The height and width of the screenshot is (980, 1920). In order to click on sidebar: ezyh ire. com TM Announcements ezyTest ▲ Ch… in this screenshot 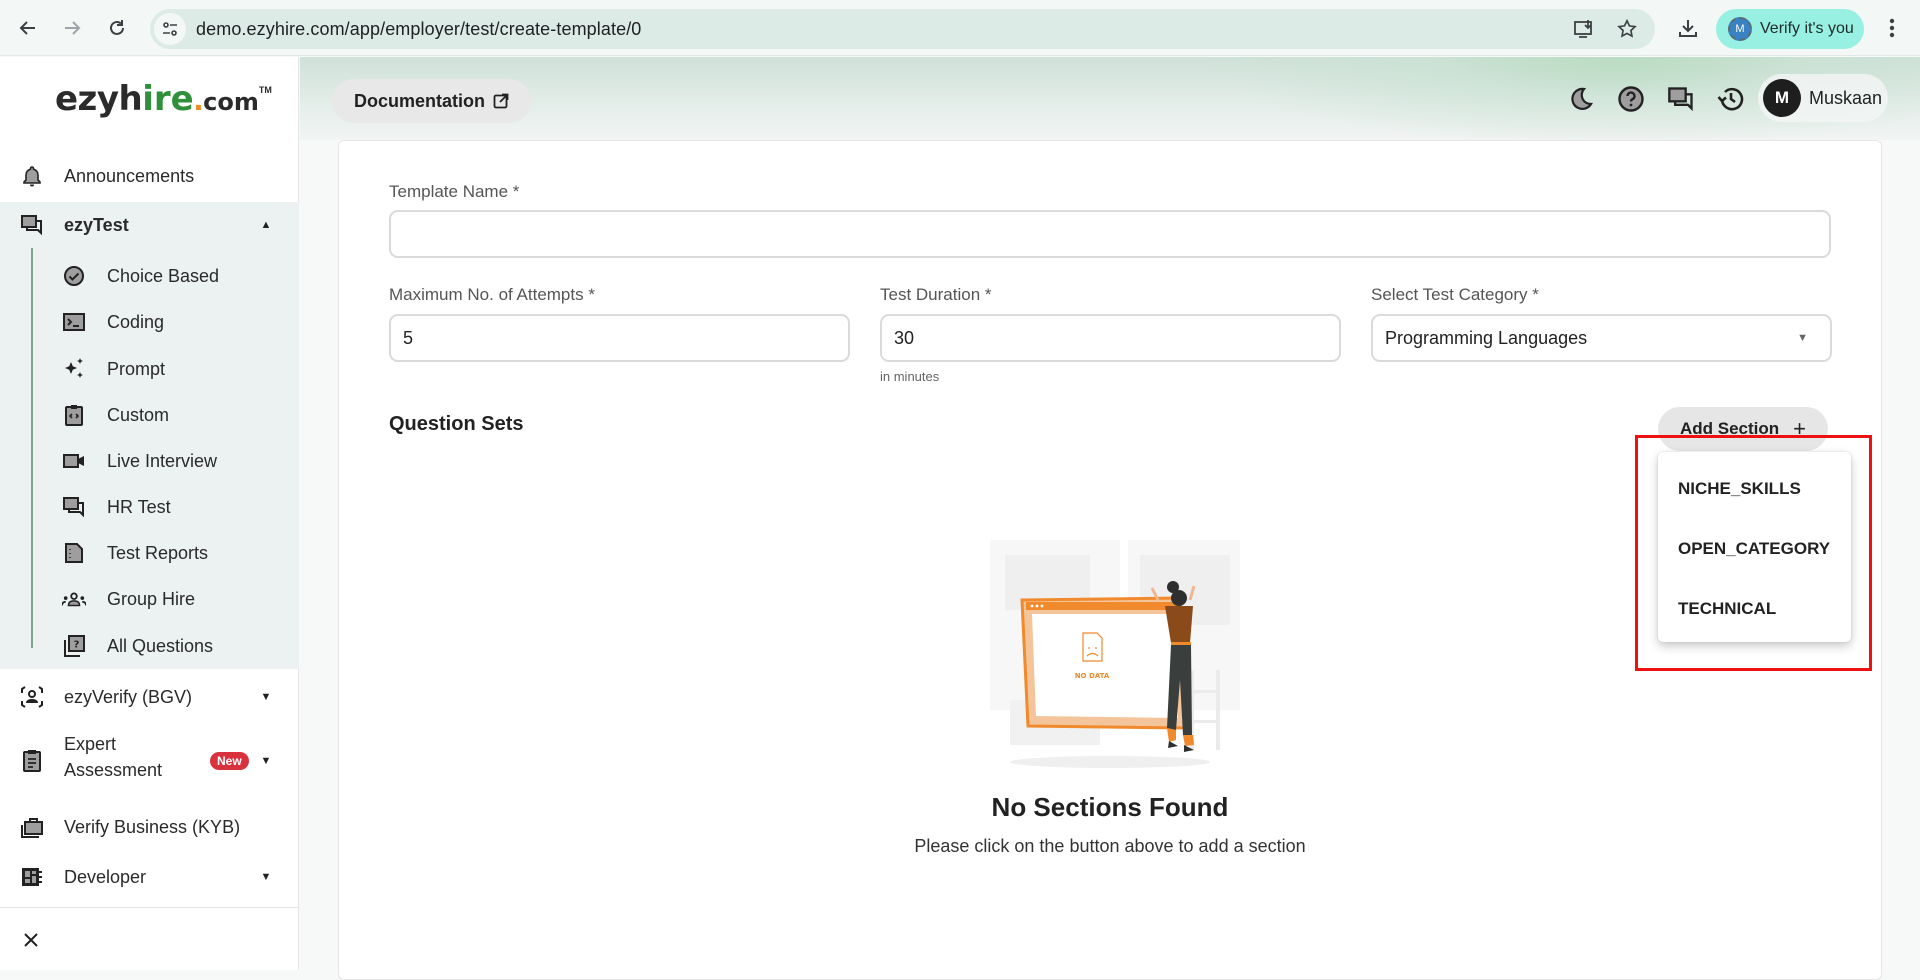, I will do `click(149, 513)`.